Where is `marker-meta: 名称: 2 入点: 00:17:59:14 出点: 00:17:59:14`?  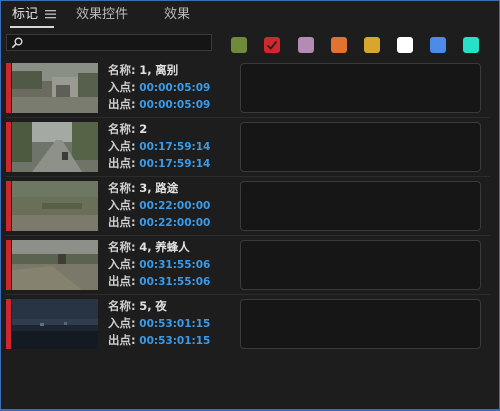
marker-meta: 名称: 2 入点: 00:17:59:14 出点: 00:17:59:14 is located at coordinates (173, 146).